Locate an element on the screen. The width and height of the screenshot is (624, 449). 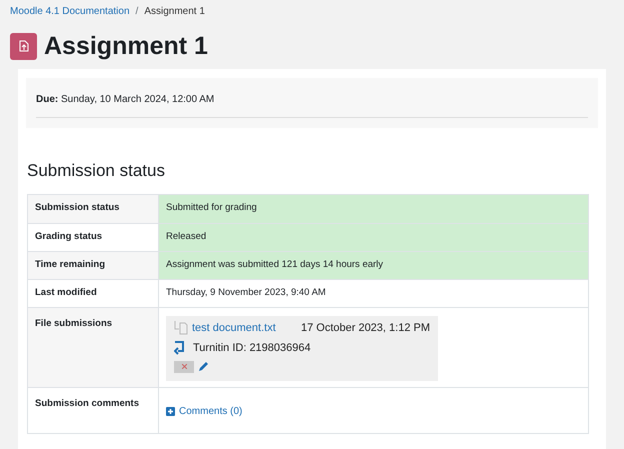
value-text: Thursday, 9 November 2023, 9:40 AM is located at coordinates (246, 293).